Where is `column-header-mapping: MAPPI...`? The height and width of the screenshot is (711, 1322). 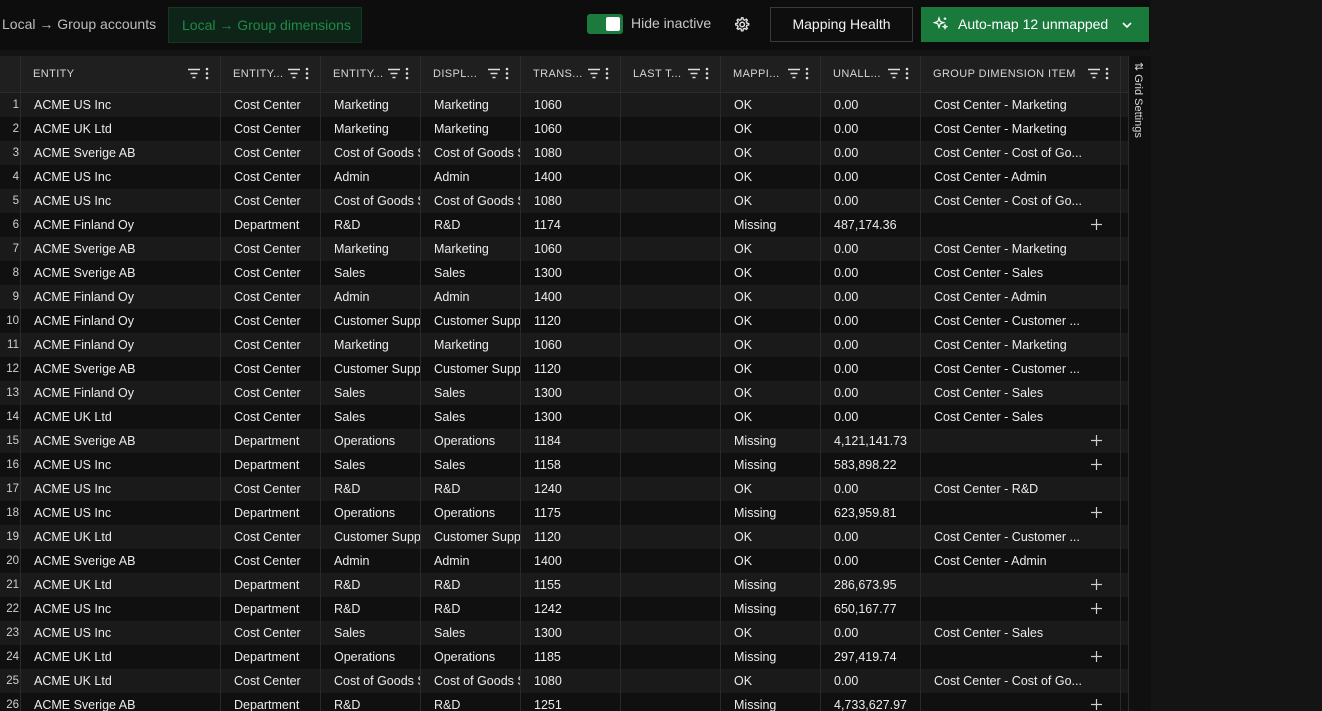
column-header-mapping: MAPPI... is located at coordinates (771, 74).